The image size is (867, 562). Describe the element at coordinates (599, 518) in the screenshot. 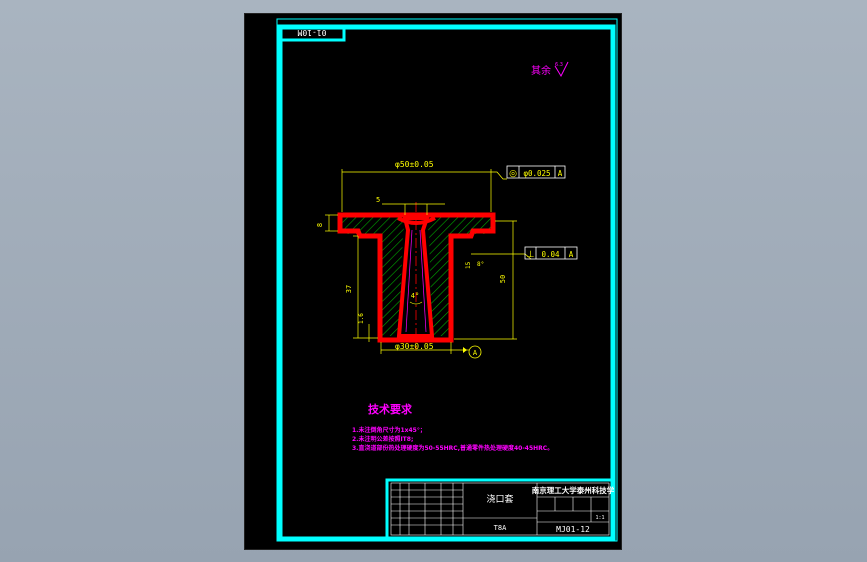

I see `drawing-scale: 1:1` at that location.